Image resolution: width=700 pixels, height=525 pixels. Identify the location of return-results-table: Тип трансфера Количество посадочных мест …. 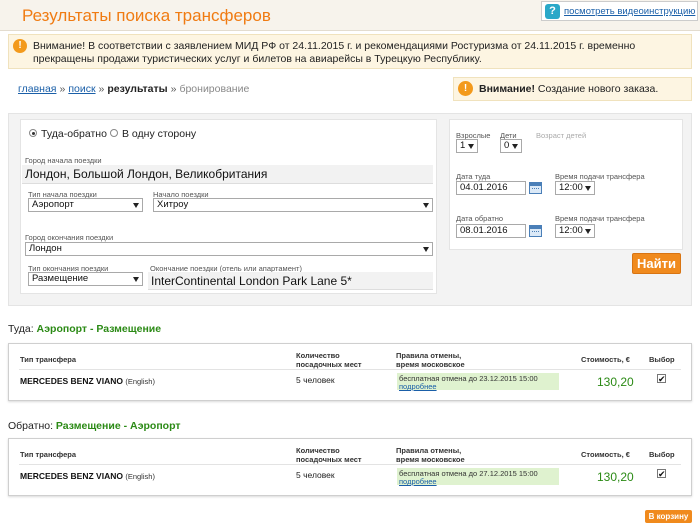
(350, 467).